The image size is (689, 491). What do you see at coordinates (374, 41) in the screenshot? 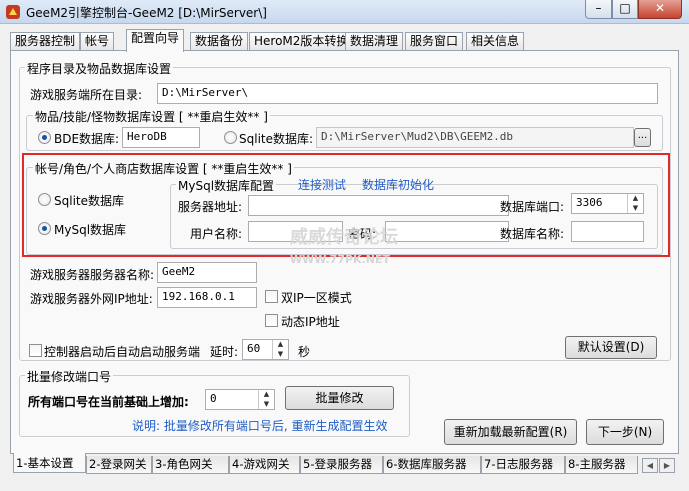
I see `tab-data-cleanup: 数据清理` at bounding box center [374, 41].